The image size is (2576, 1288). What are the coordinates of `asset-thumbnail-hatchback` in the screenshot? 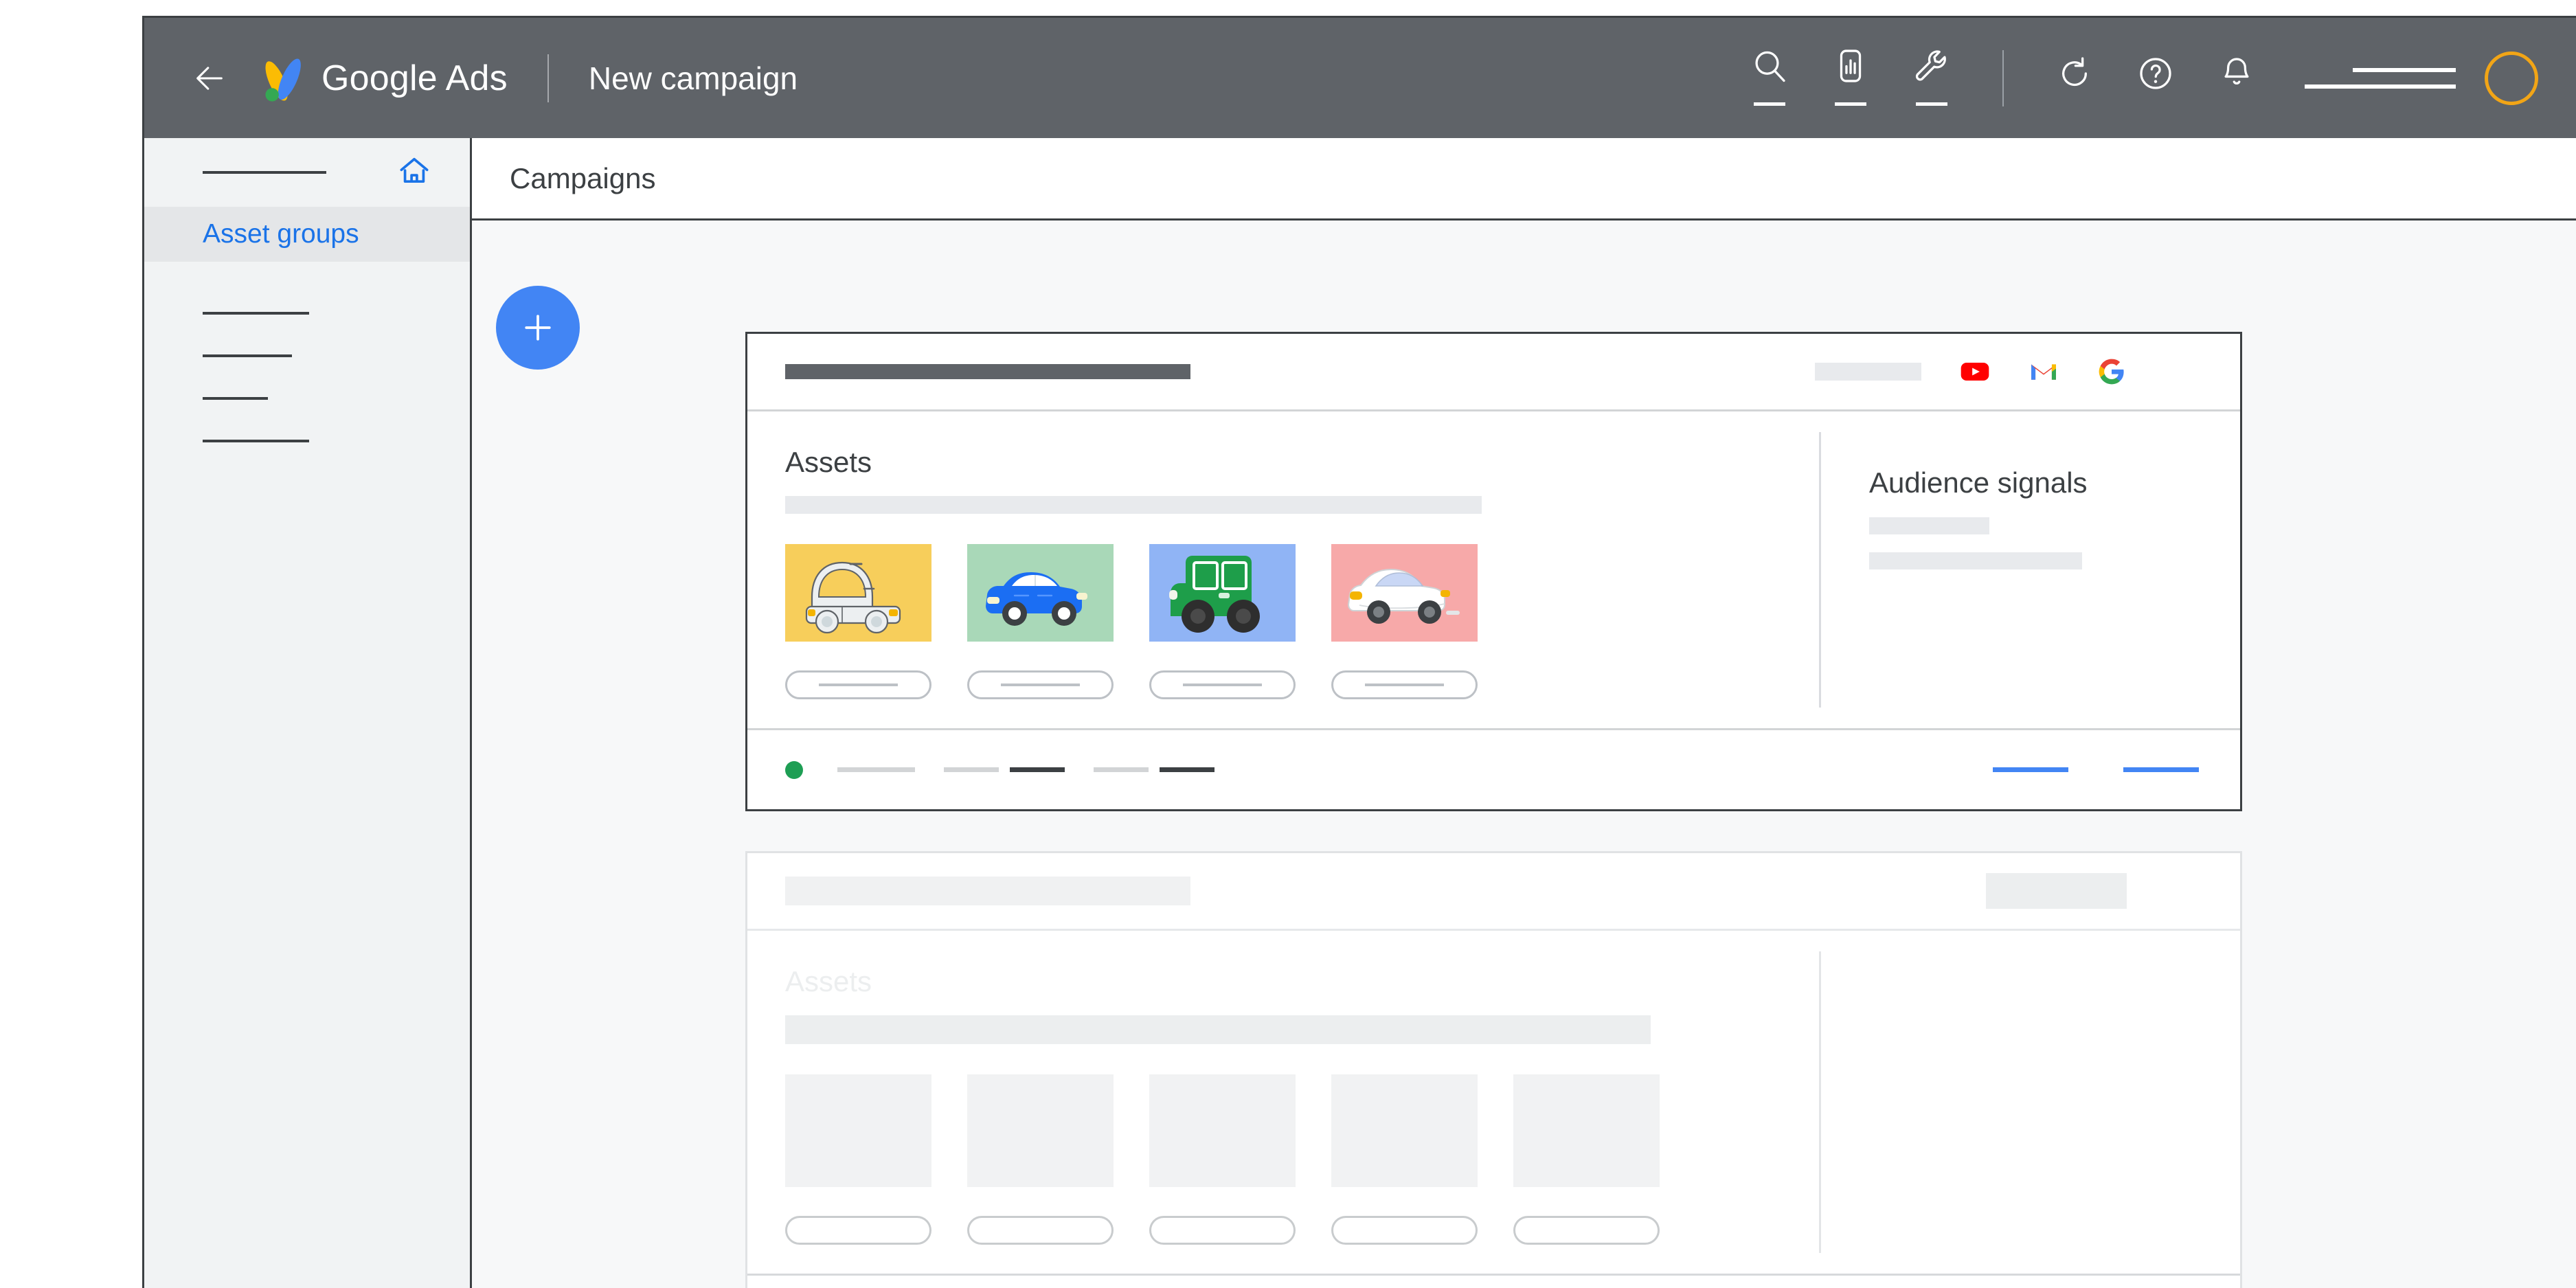 It's located at (858, 593).